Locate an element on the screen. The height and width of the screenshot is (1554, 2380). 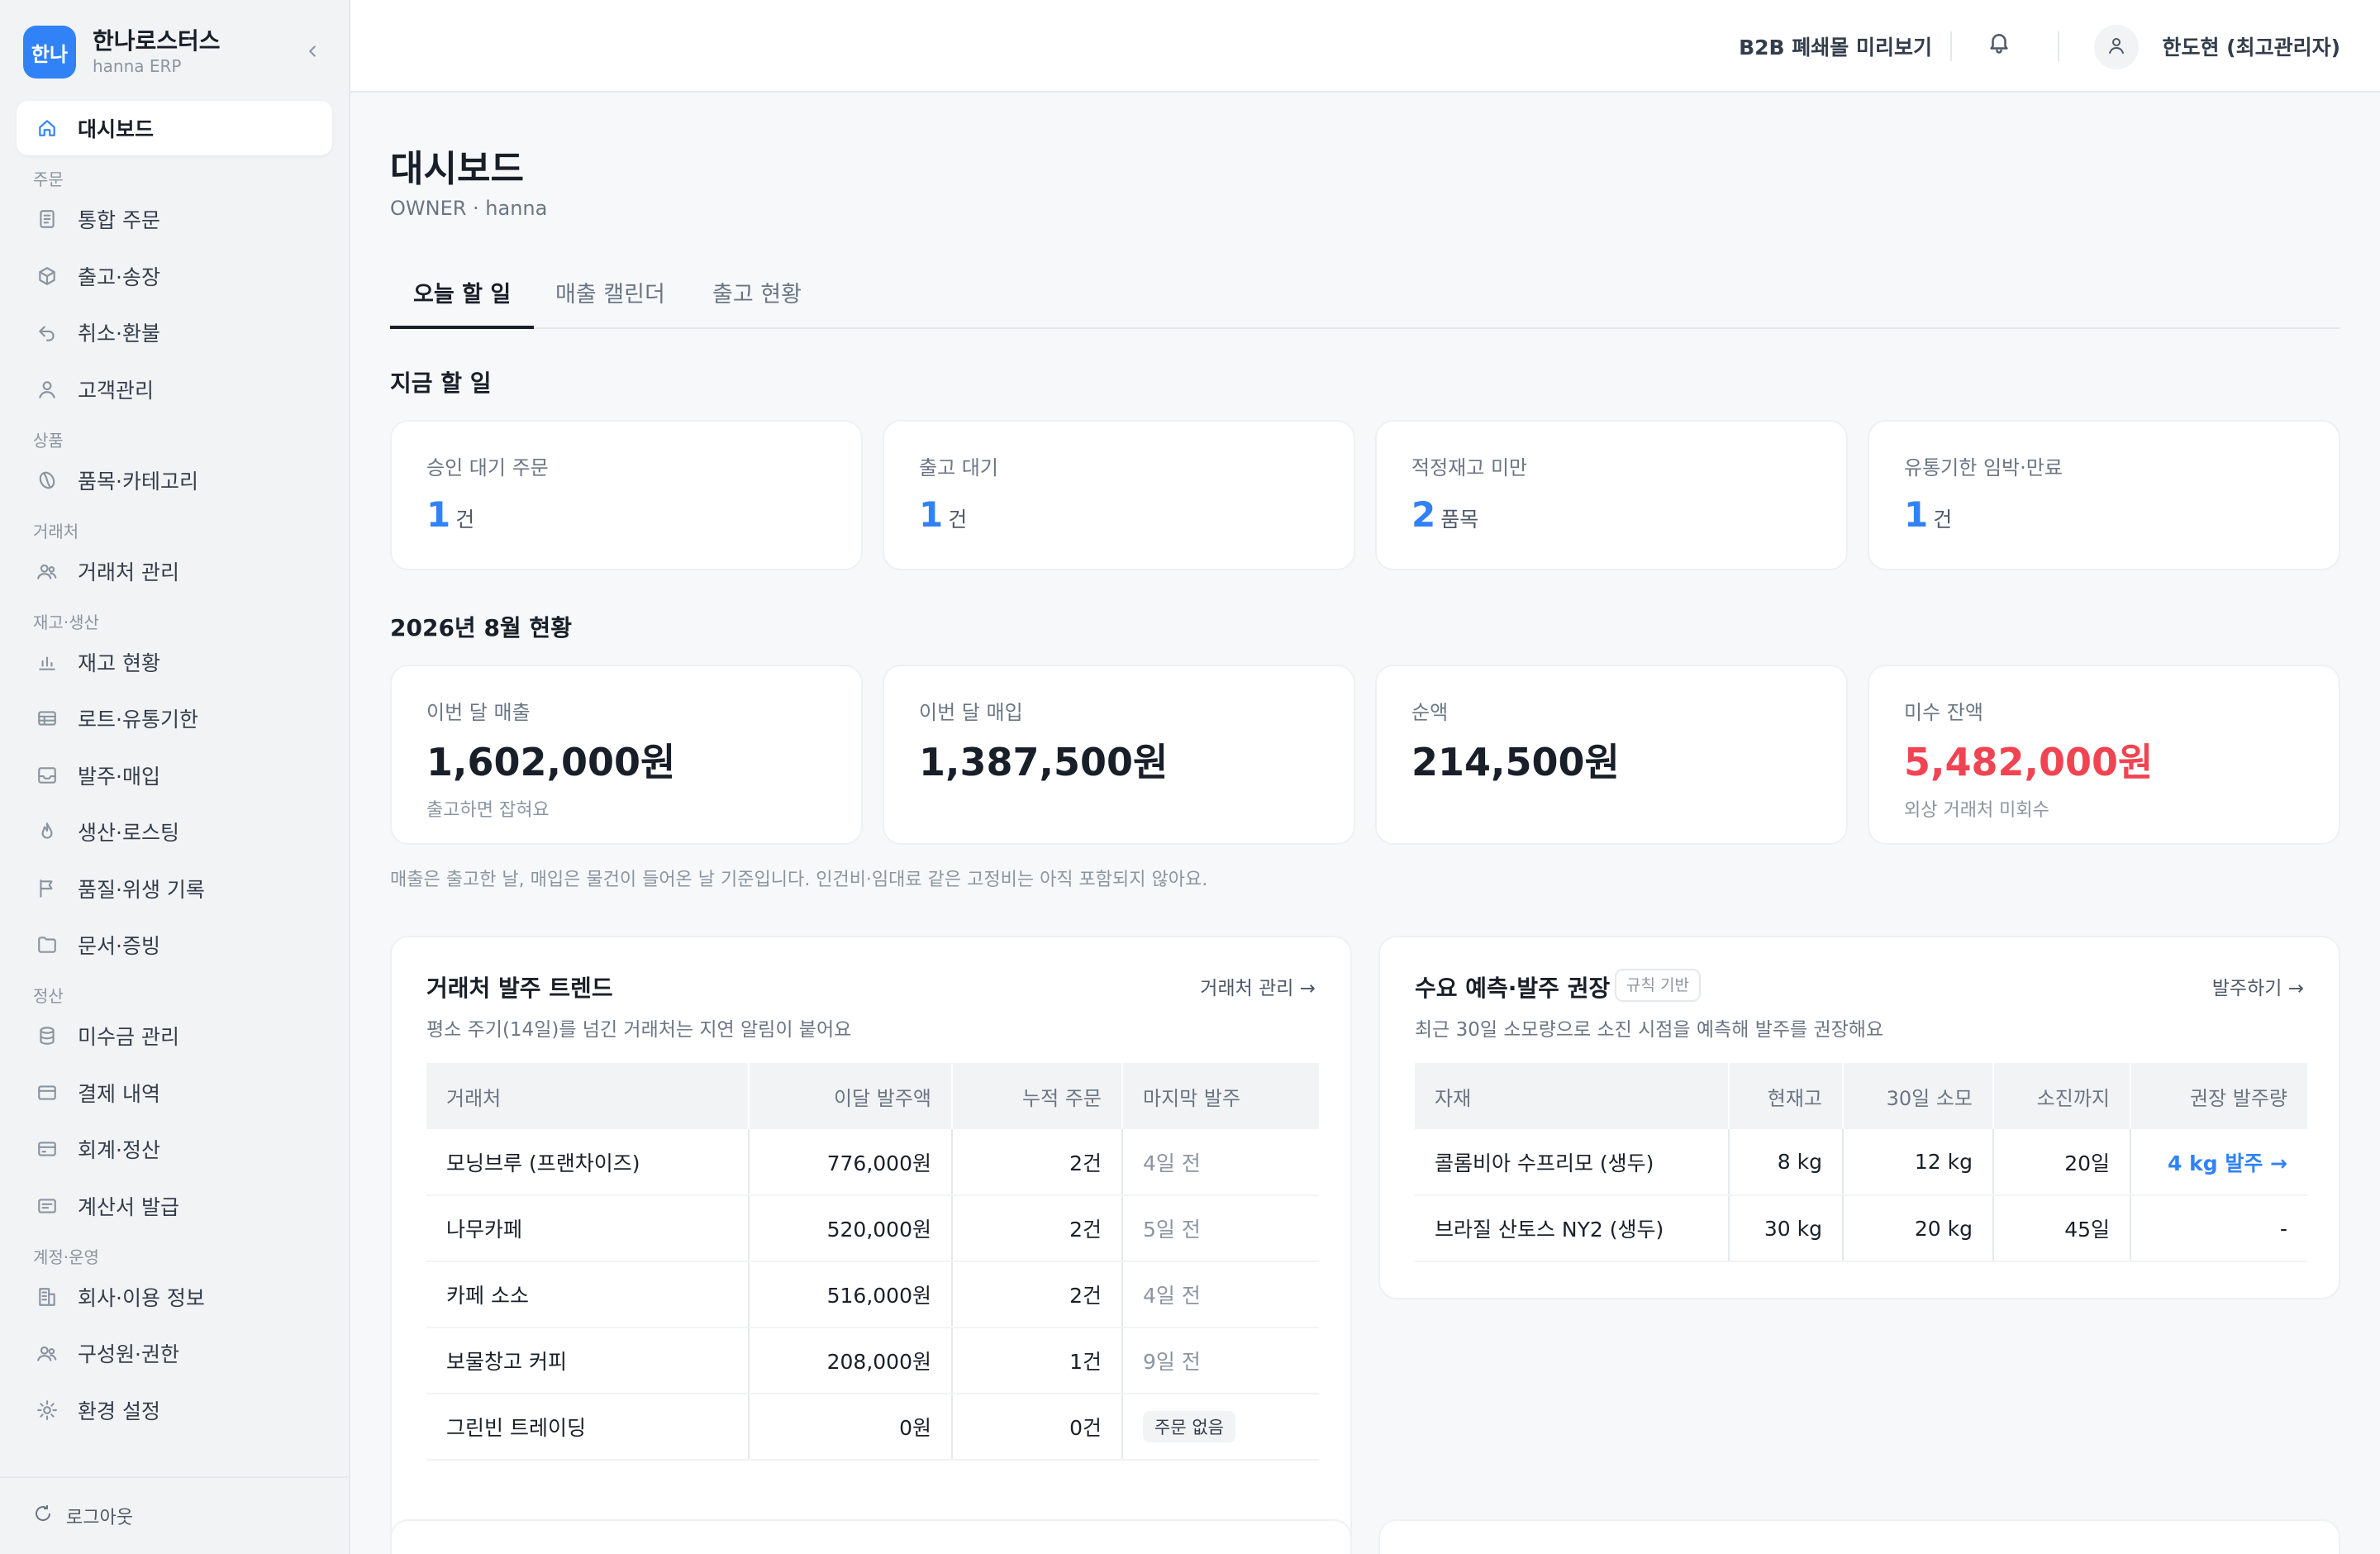
todo-card-expiry: 유통기한 임박·만료 1건 is located at coordinates (2104, 495).